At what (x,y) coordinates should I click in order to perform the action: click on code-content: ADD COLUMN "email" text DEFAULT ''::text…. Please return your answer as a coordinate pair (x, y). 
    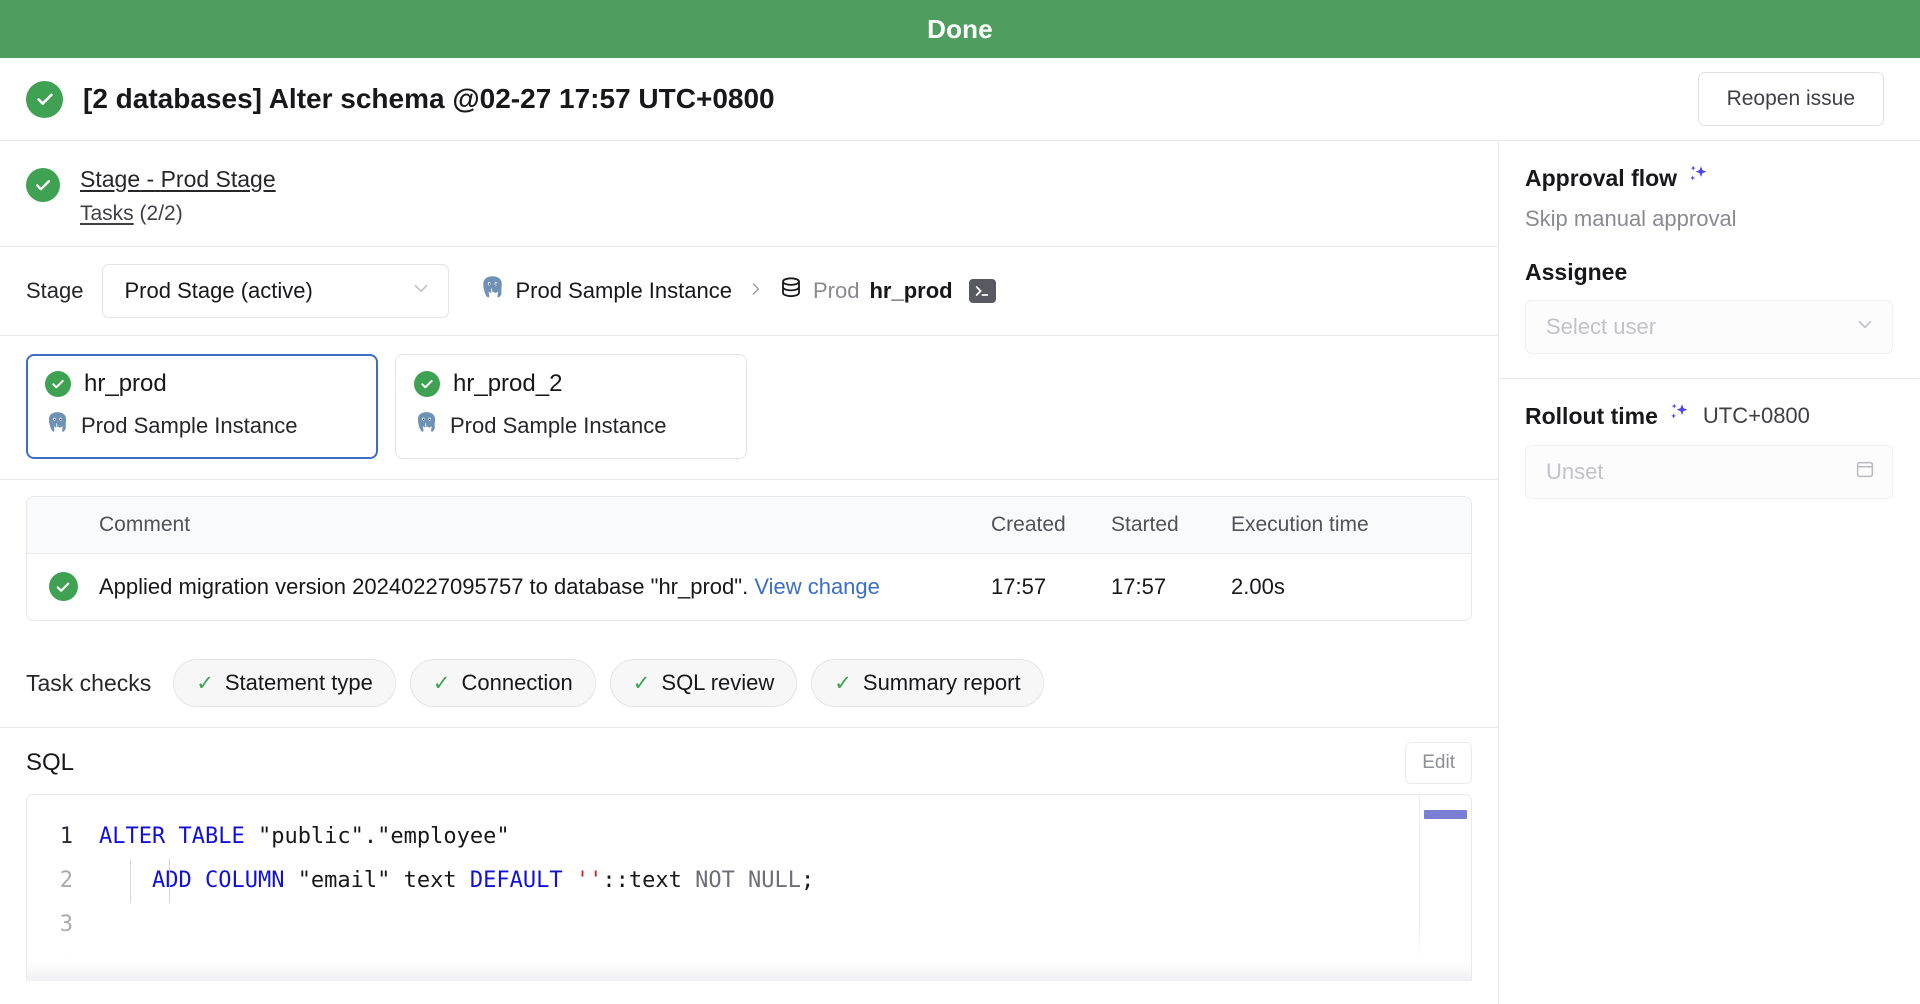
    Looking at the image, I should click on (456, 881).